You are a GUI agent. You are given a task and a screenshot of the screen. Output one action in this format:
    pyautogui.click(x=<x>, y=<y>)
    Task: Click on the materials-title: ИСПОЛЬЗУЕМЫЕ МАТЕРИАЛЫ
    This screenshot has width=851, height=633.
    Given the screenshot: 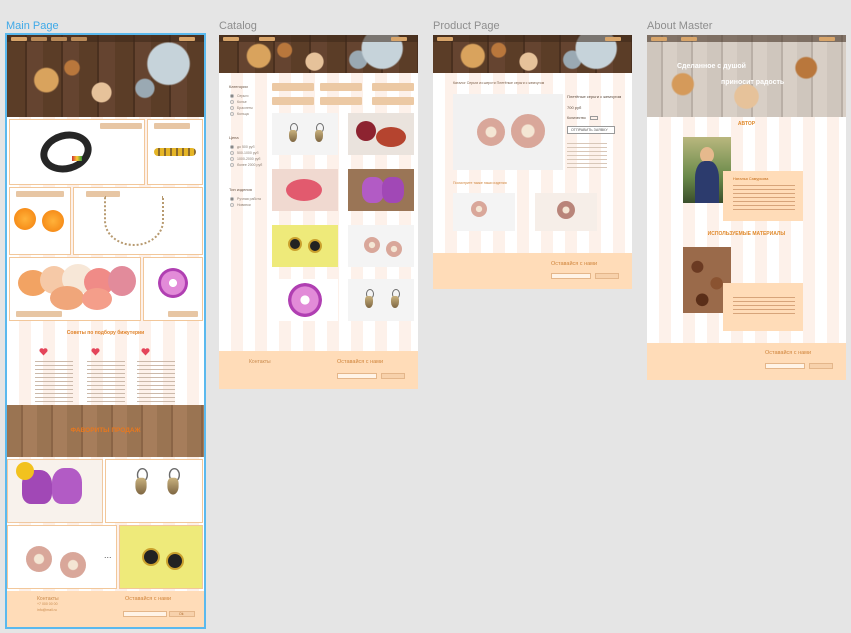 What is the action you would take?
    pyautogui.click(x=746, y=234)
    